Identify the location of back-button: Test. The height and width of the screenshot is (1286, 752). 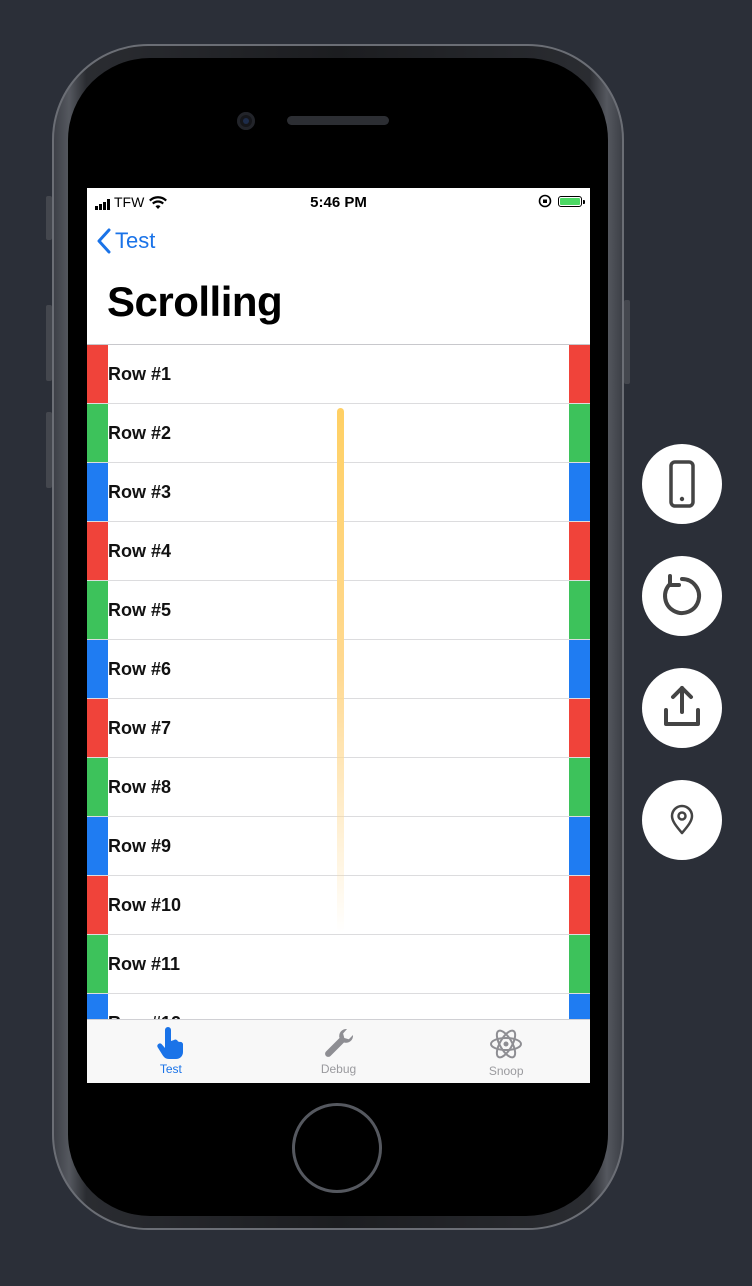
(126, 241).